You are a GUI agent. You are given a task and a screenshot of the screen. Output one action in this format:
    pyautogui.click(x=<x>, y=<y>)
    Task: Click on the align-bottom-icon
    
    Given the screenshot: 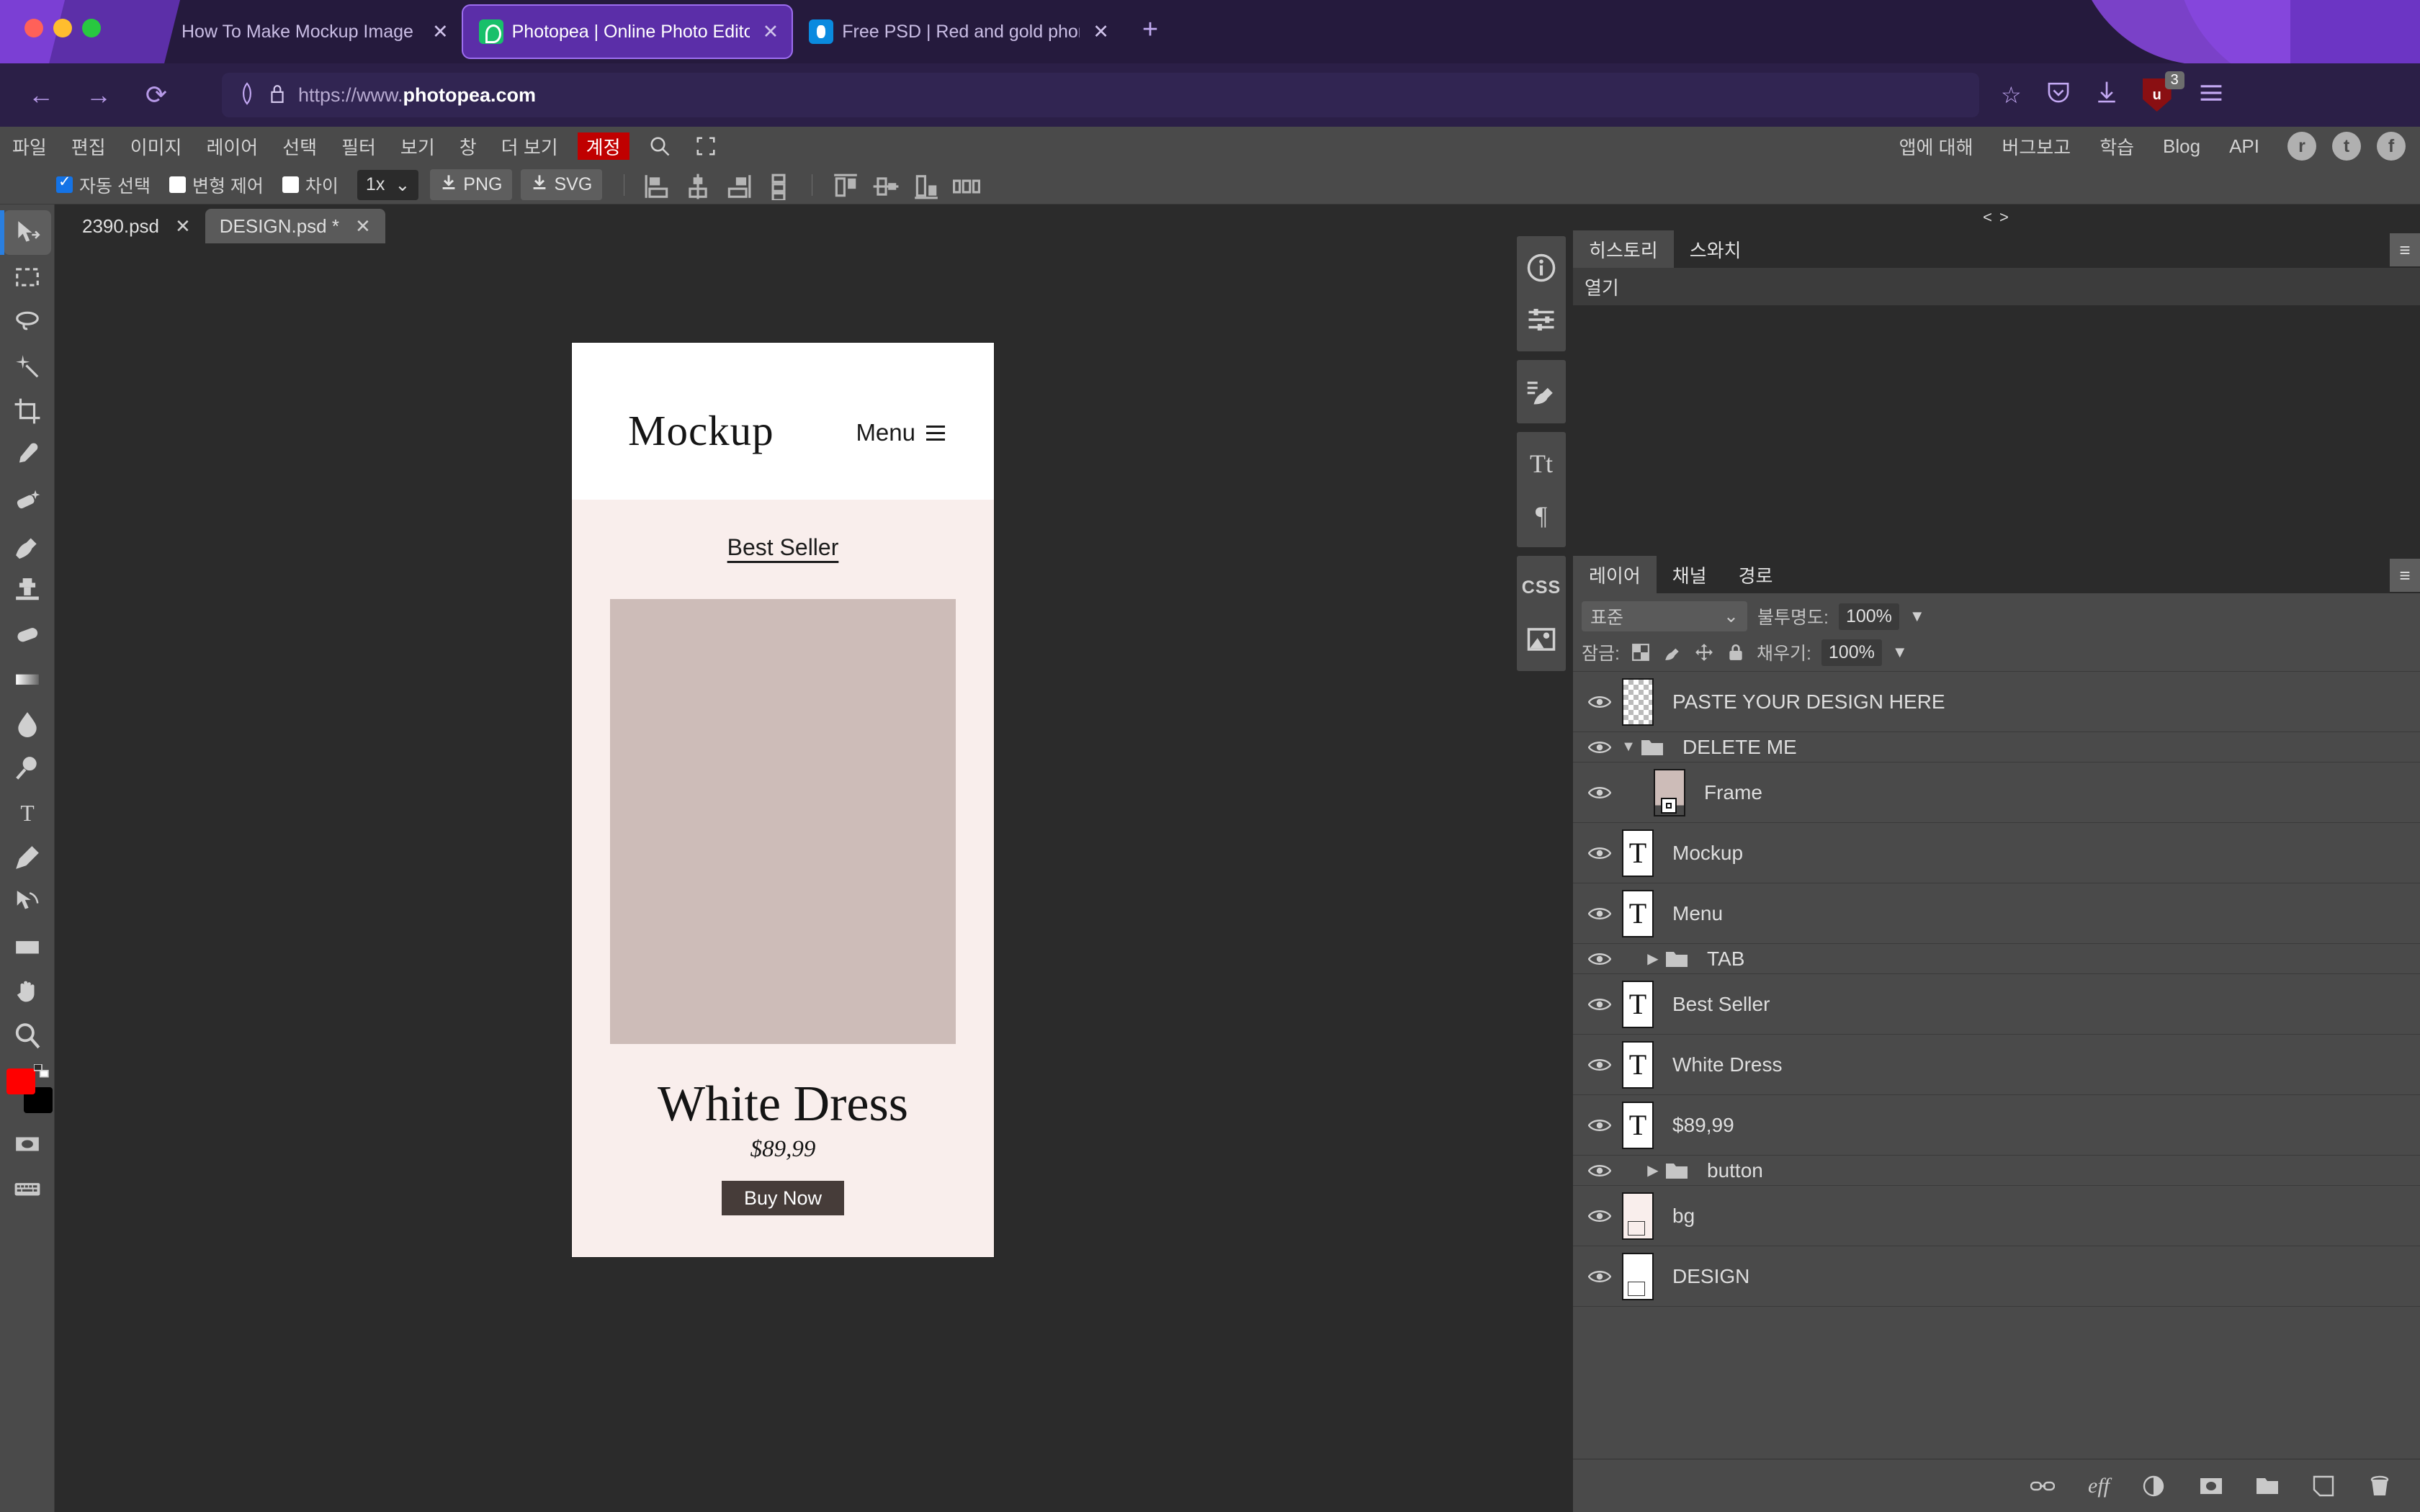 What is the action you would take?
    pyautogui.click(x=926, y=186)
    